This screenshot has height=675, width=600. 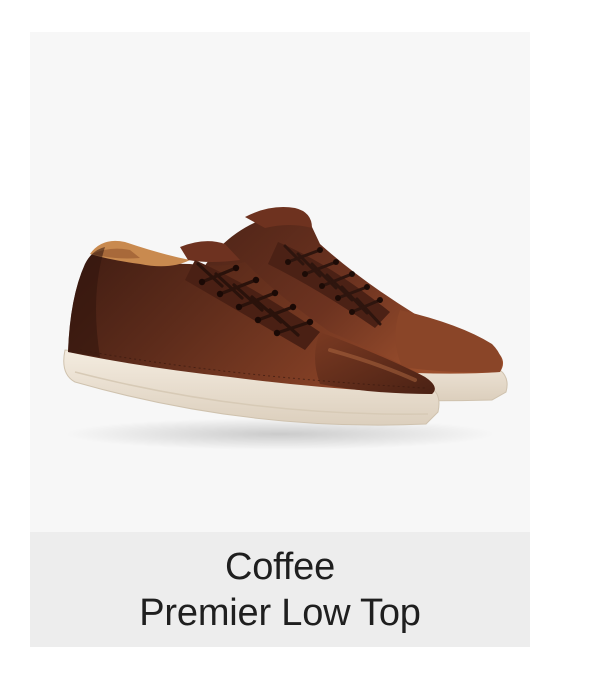 What do you see at coordinates (280, 612) in the screenshot?
I see `product-model-name: Premier Low Top` at bounding box center [280, 612].